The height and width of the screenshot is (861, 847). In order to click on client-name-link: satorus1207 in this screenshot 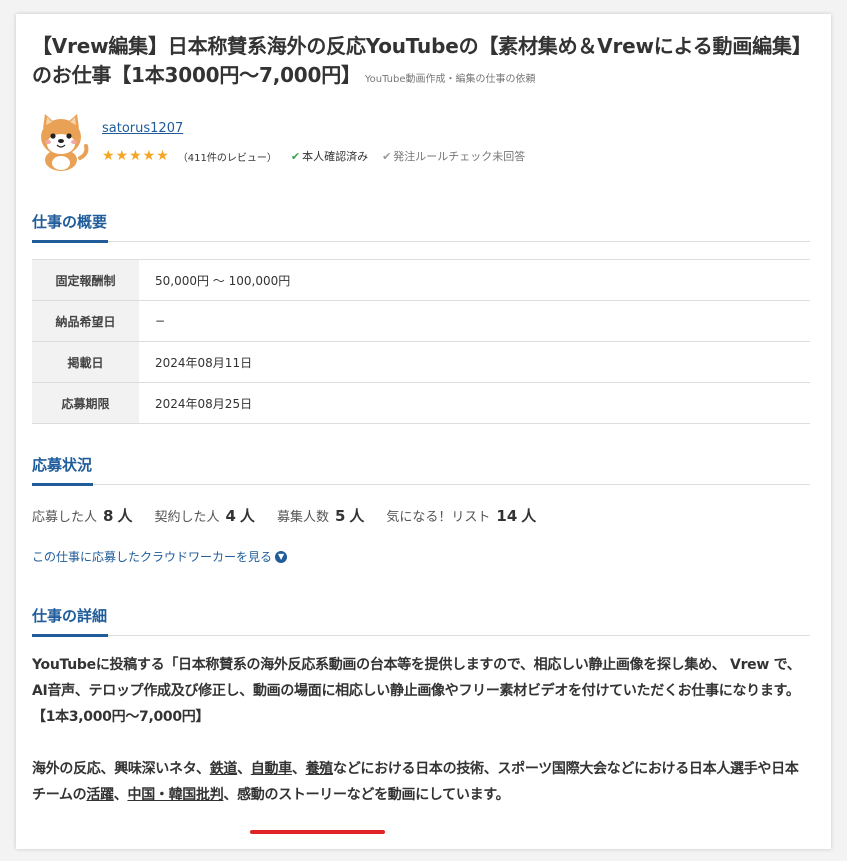, I will do `click(142, 128)`.